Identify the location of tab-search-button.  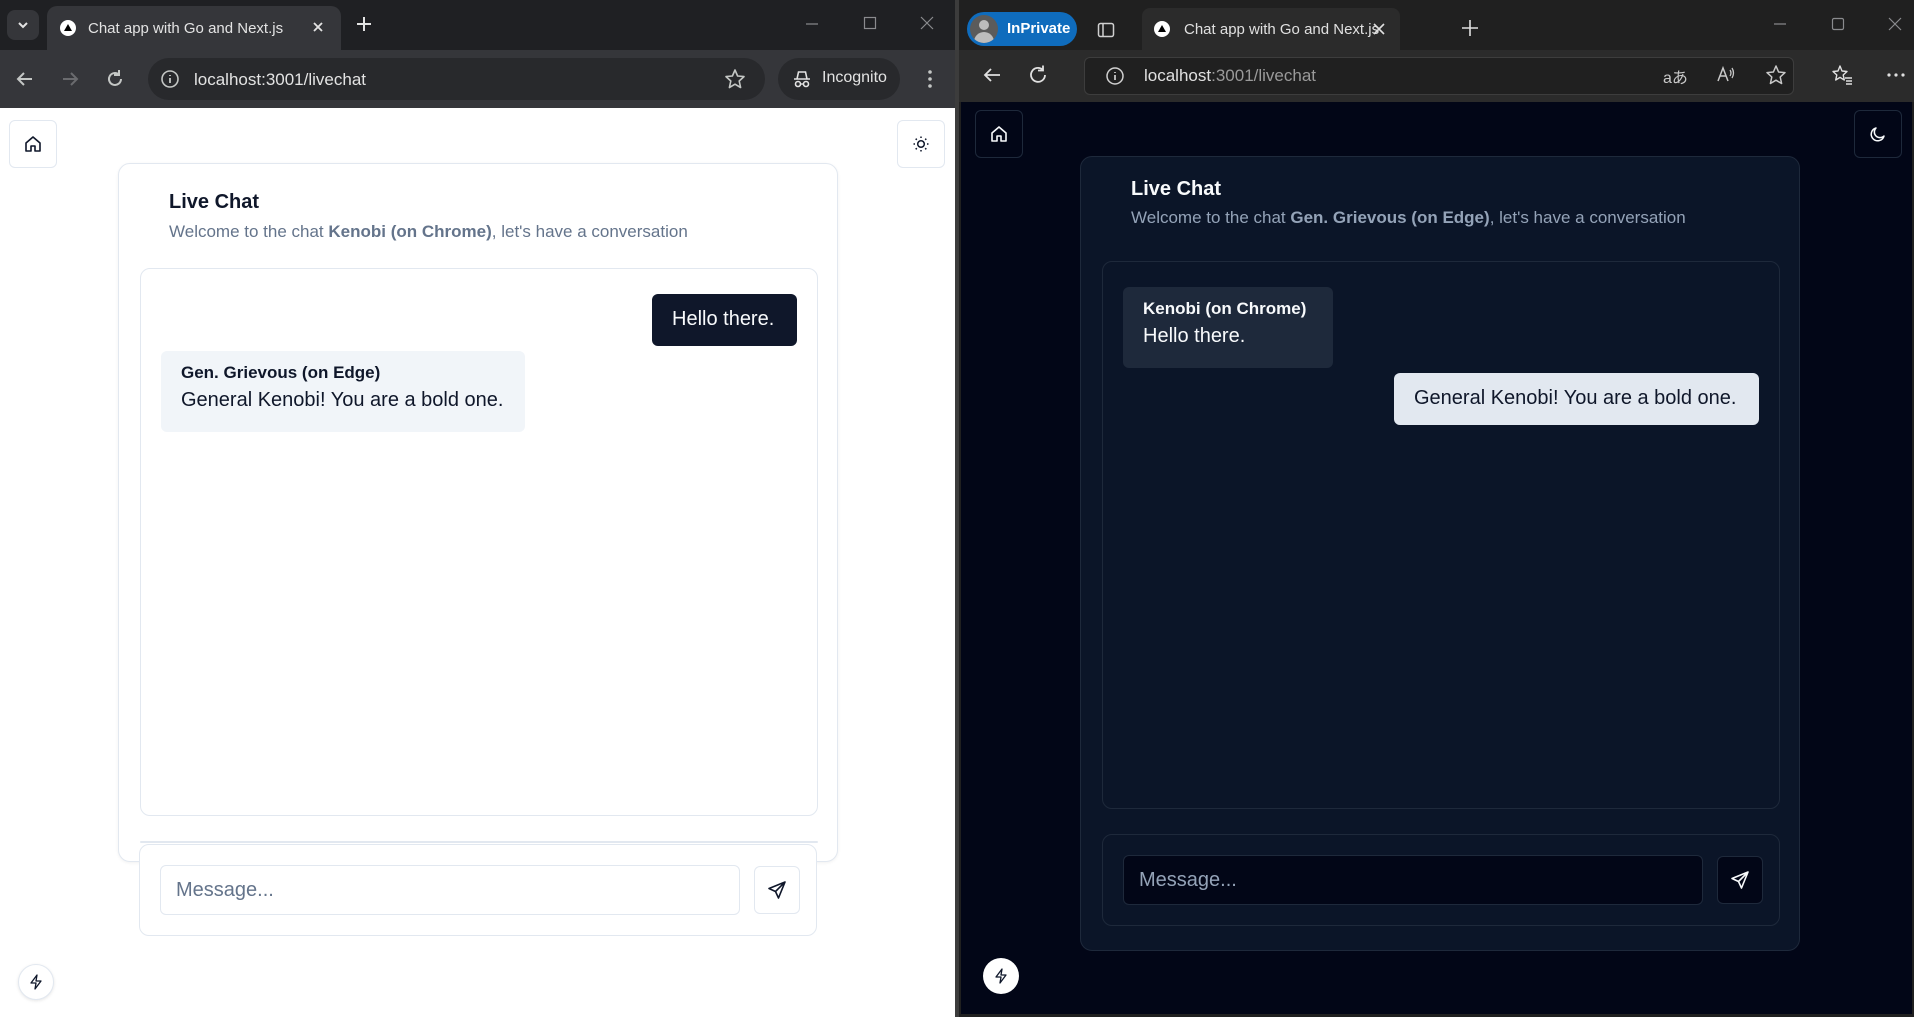
(23, 25).